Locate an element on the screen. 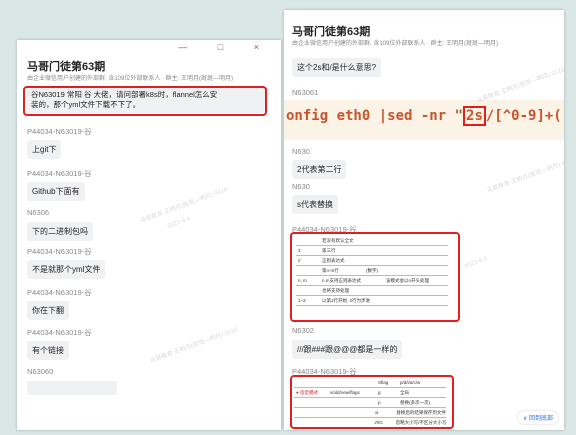 This screenshot has width=576, height=435. message-bubble: s代表替换 is located at coordinates (315, 204).